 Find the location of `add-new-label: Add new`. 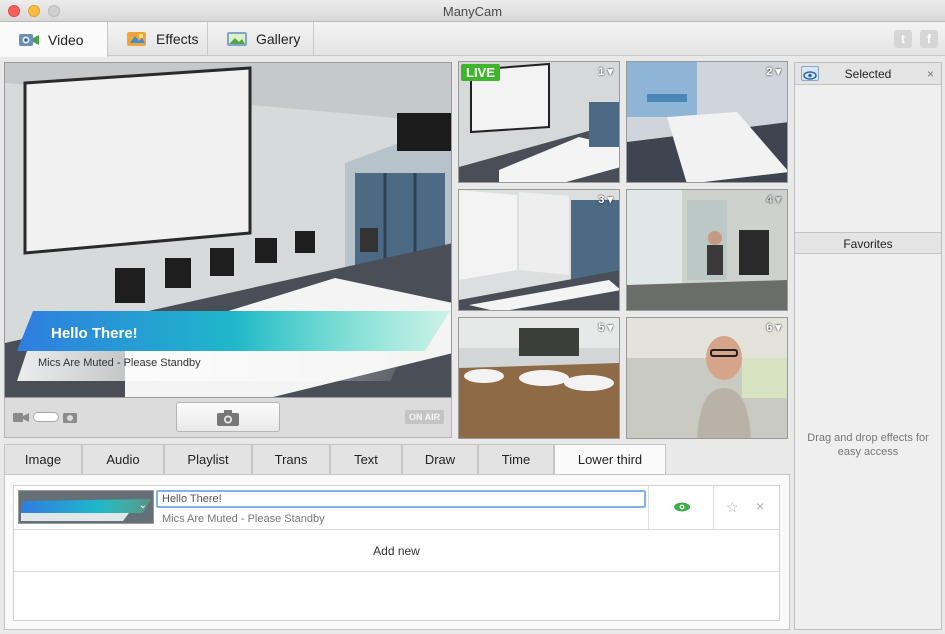

add-new-label: Add new is located at coordinates (396, 551).